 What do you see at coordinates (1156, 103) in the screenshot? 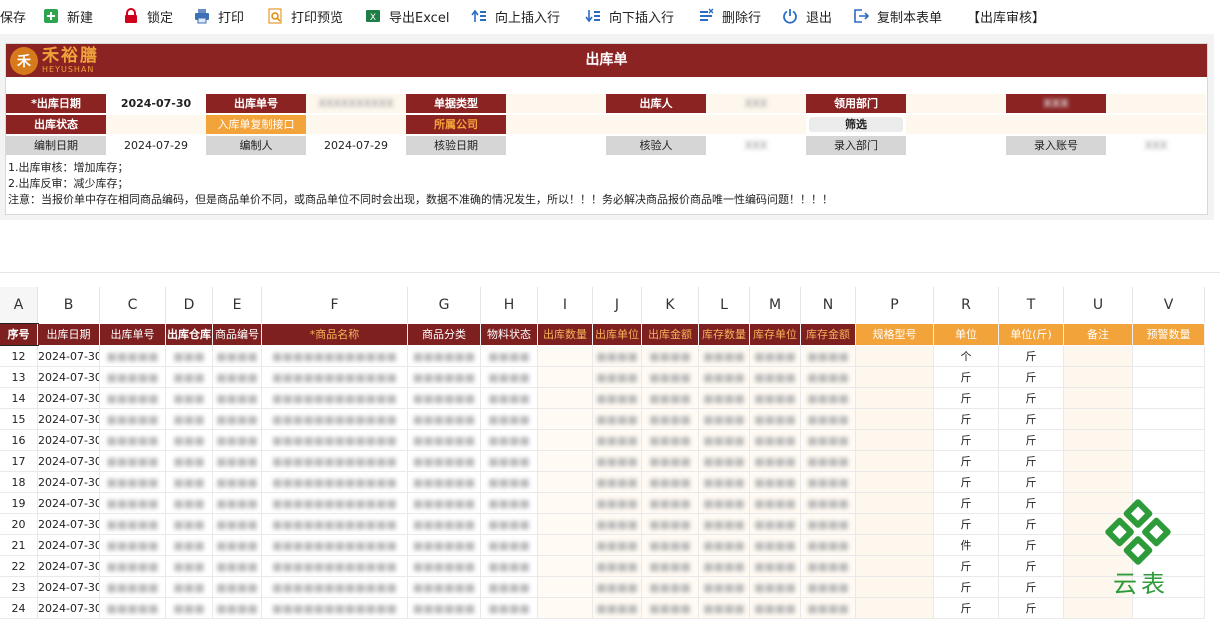
I see `extra-field` at bounding box center [1156, 103].